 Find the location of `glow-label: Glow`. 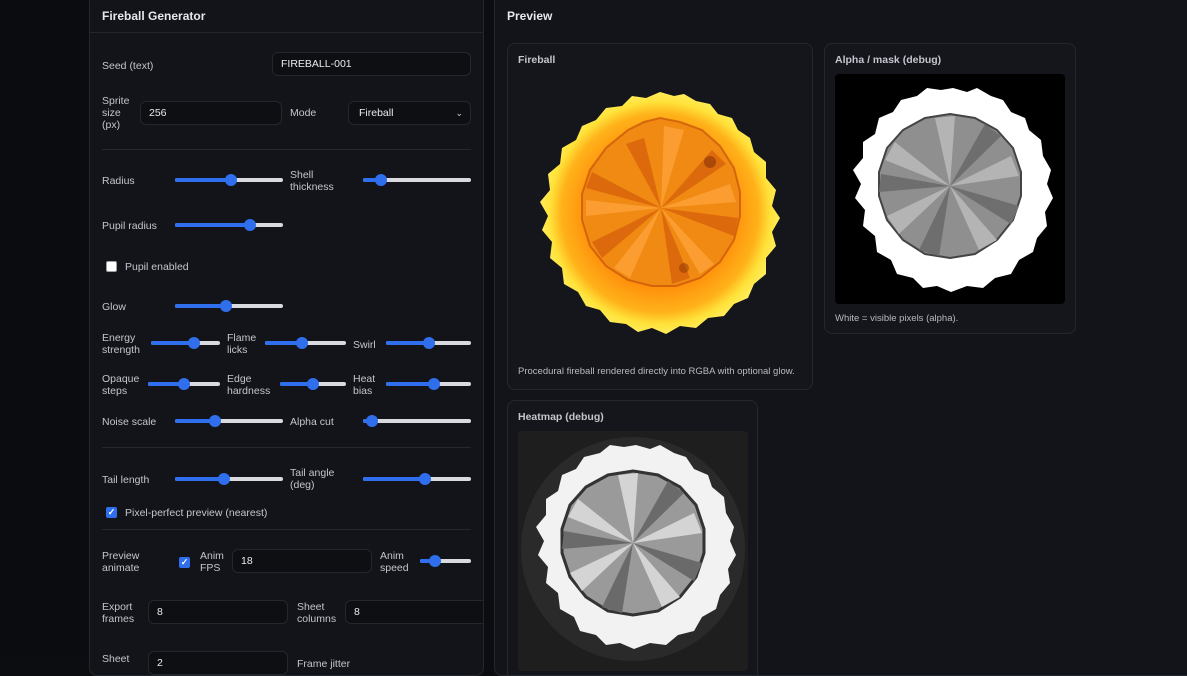

glow-label: Glow is located at coordinates (114, 307).